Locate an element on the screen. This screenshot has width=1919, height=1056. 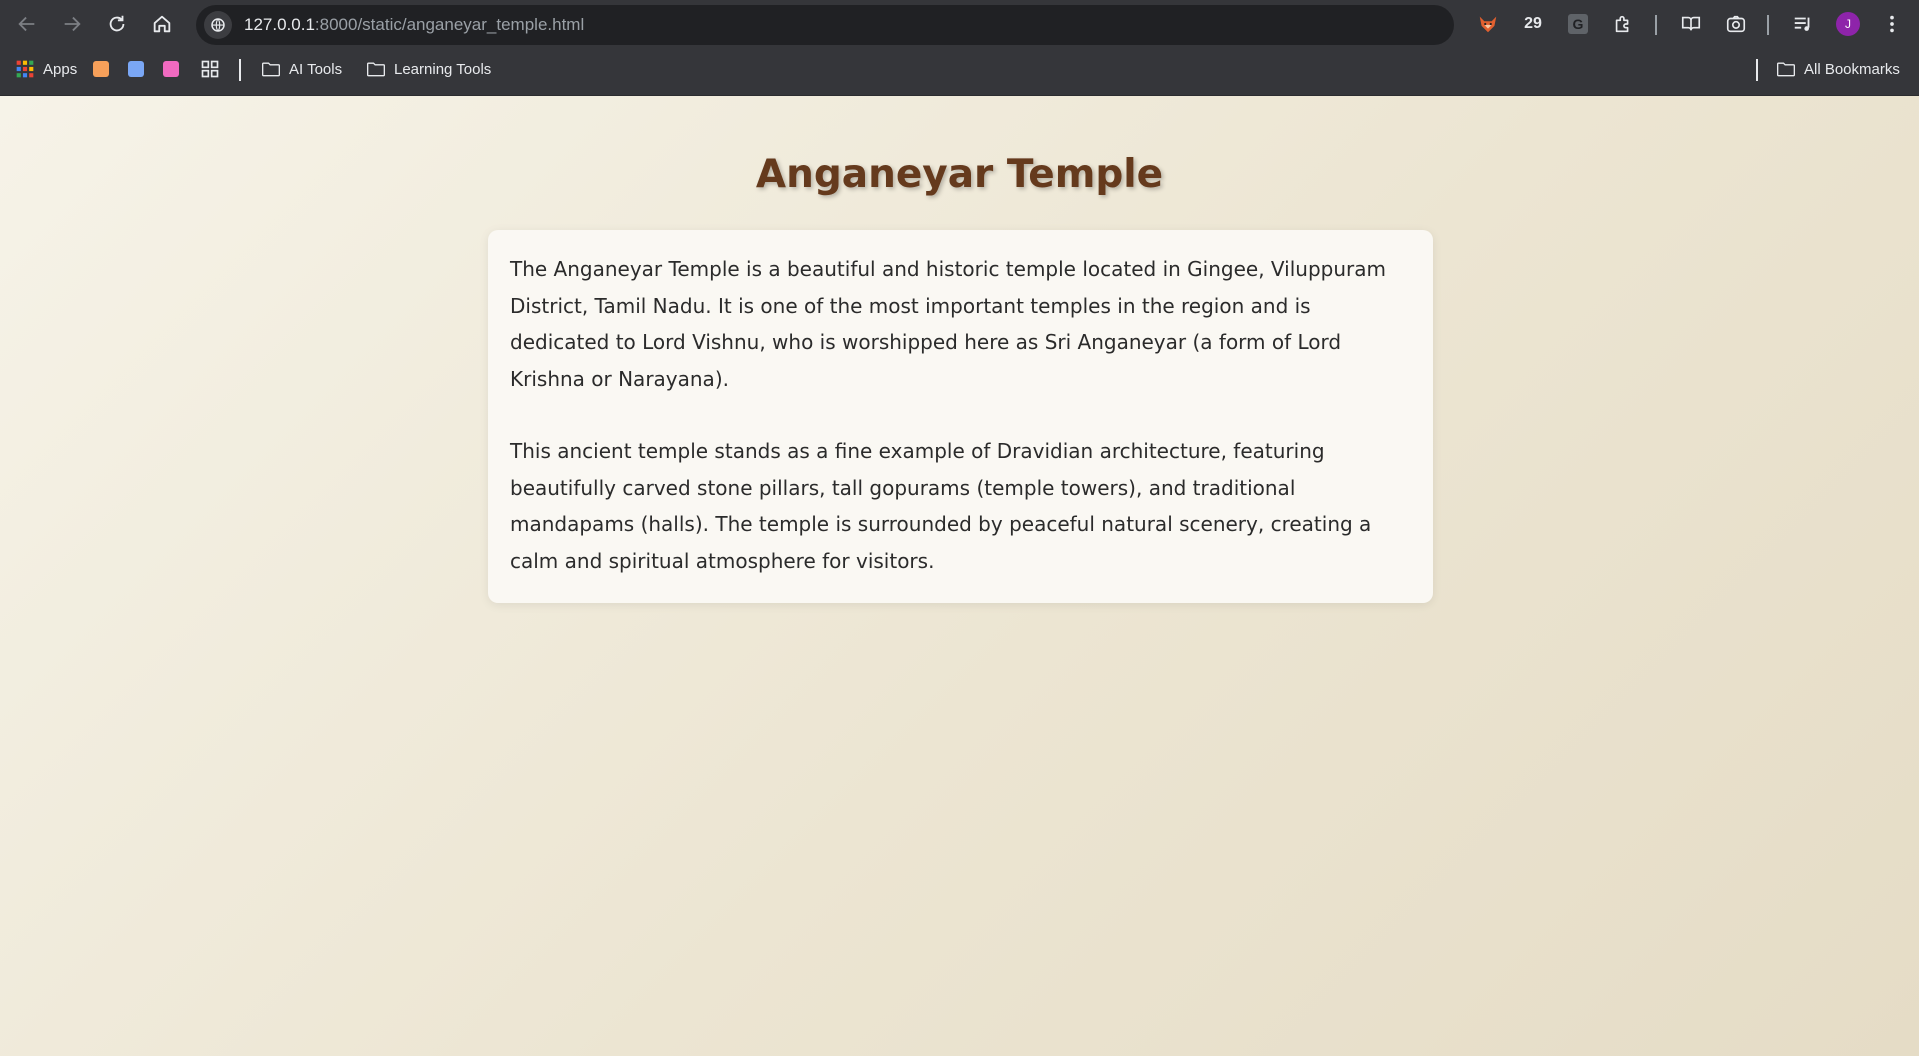
book-open-icon is located at coordinates (1691, 23).